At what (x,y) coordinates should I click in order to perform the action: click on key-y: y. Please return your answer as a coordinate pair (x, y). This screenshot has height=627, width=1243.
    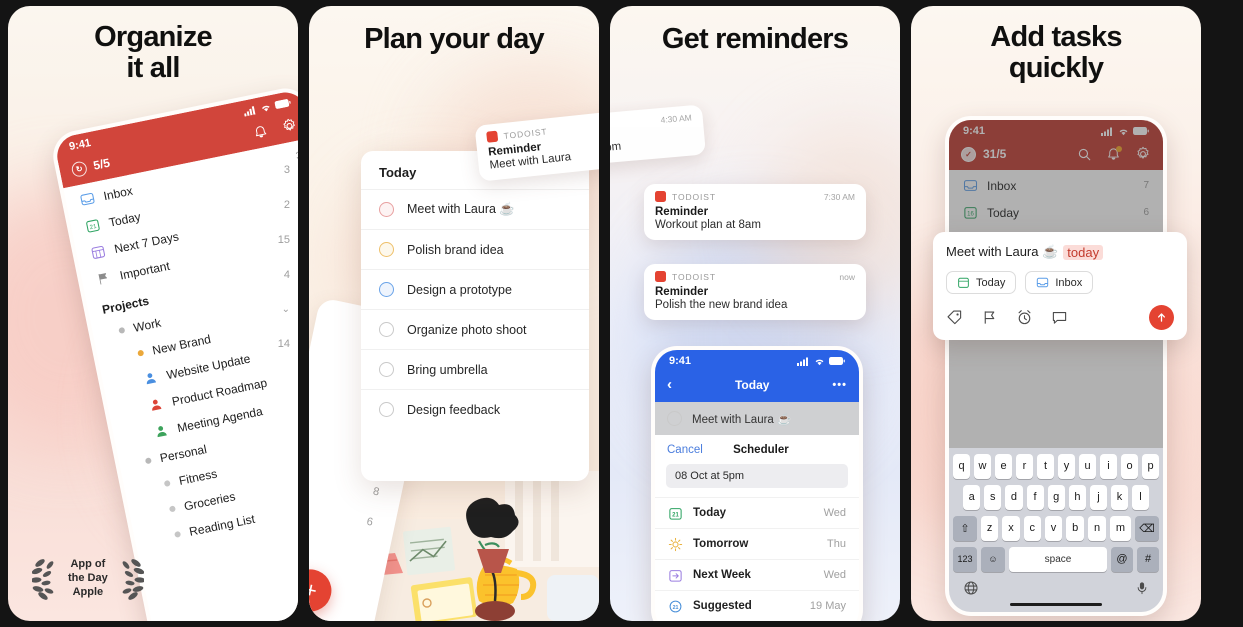
    Looking at the image, I should click on (1066, 466).